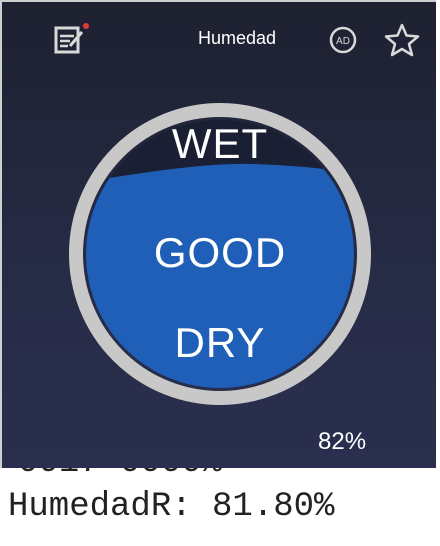 This screenshot has height=546, width=440. Describe the element at coordinates (402, 40) in the screenshot. I see `star-outline-icon` at that location.